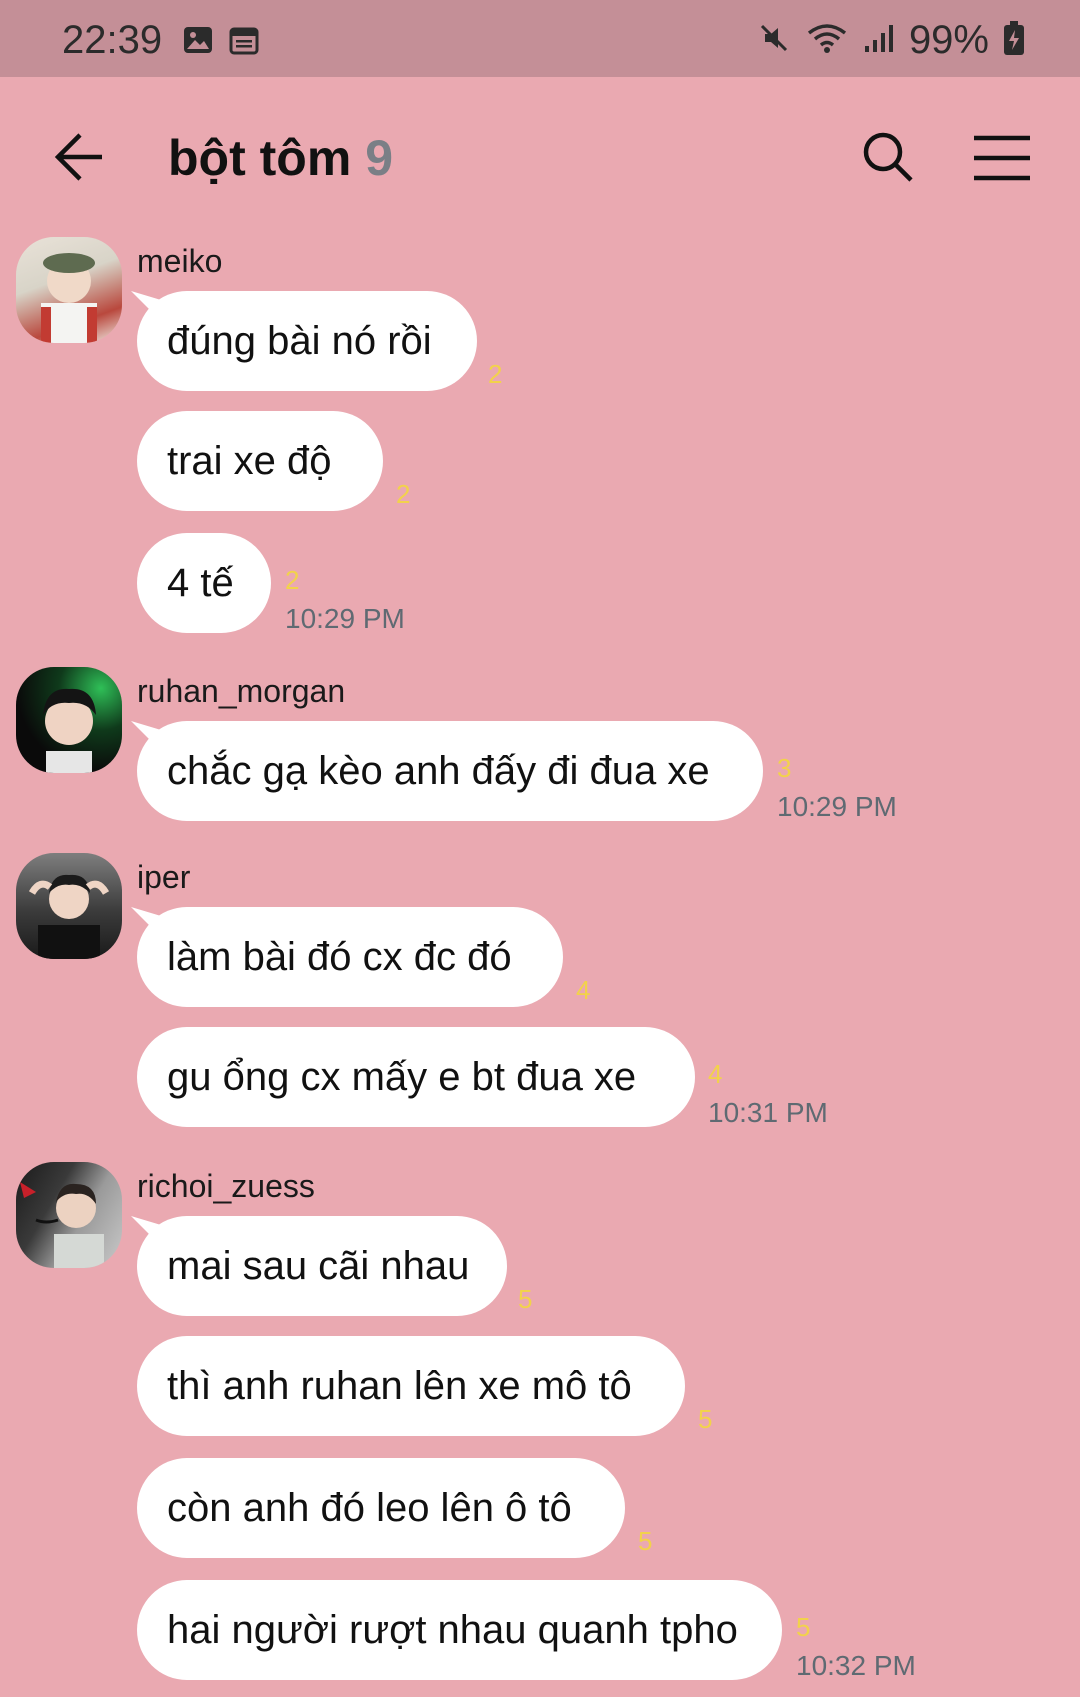  I want to click on status-icons-left, so click(221, 42).